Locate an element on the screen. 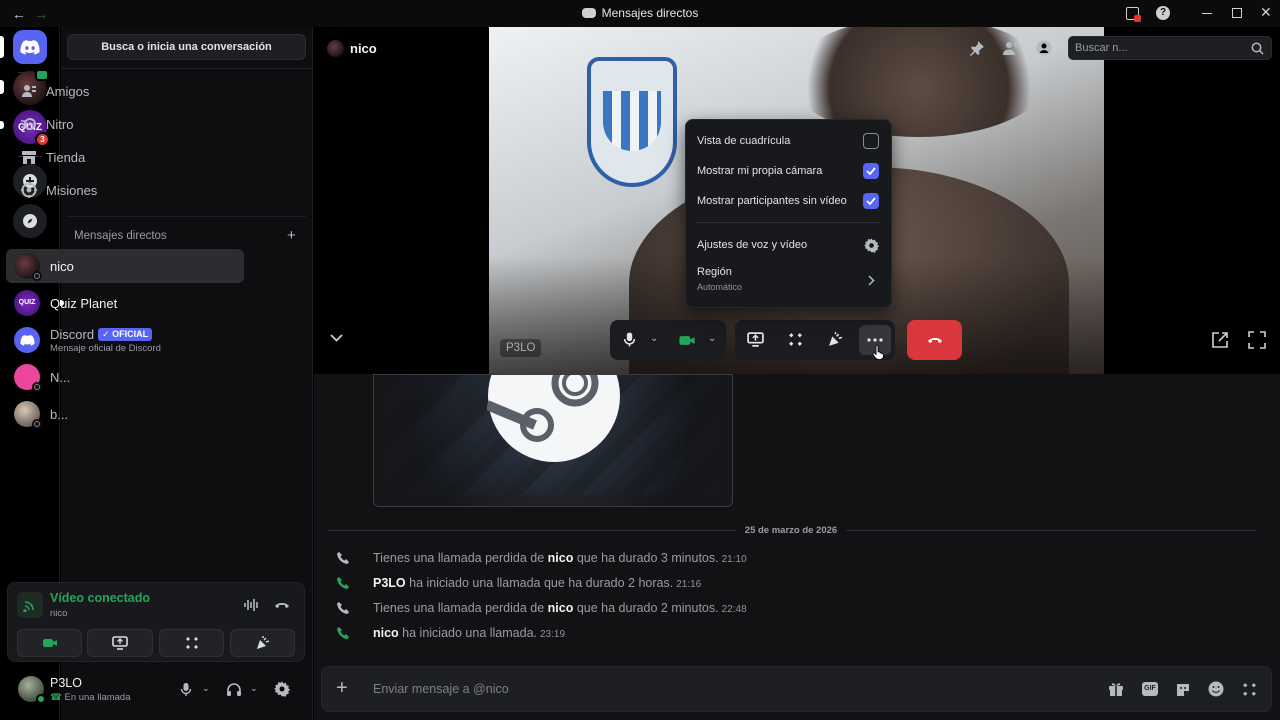  dm-name: nico is located at coordinates (62, 266).